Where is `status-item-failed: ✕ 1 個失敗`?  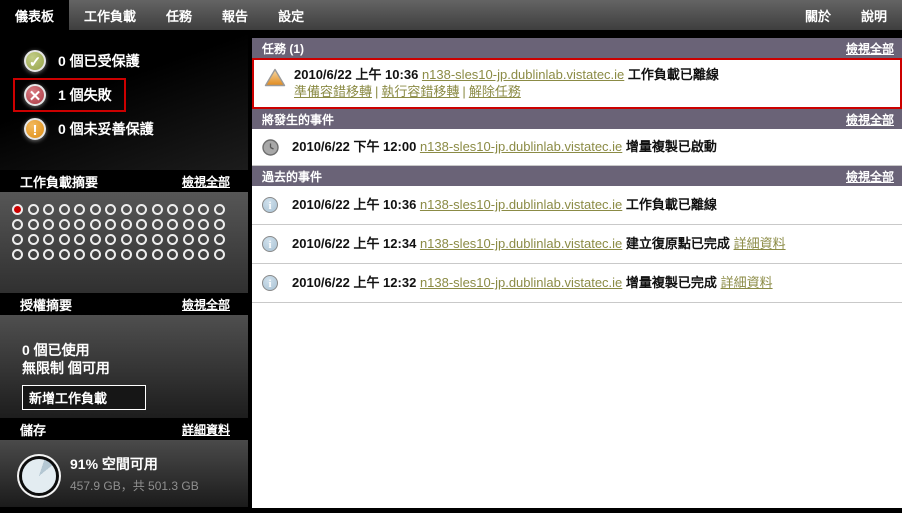 status-item-failed: ✕ 1 個失敗 is located at coordinates (69, 95).